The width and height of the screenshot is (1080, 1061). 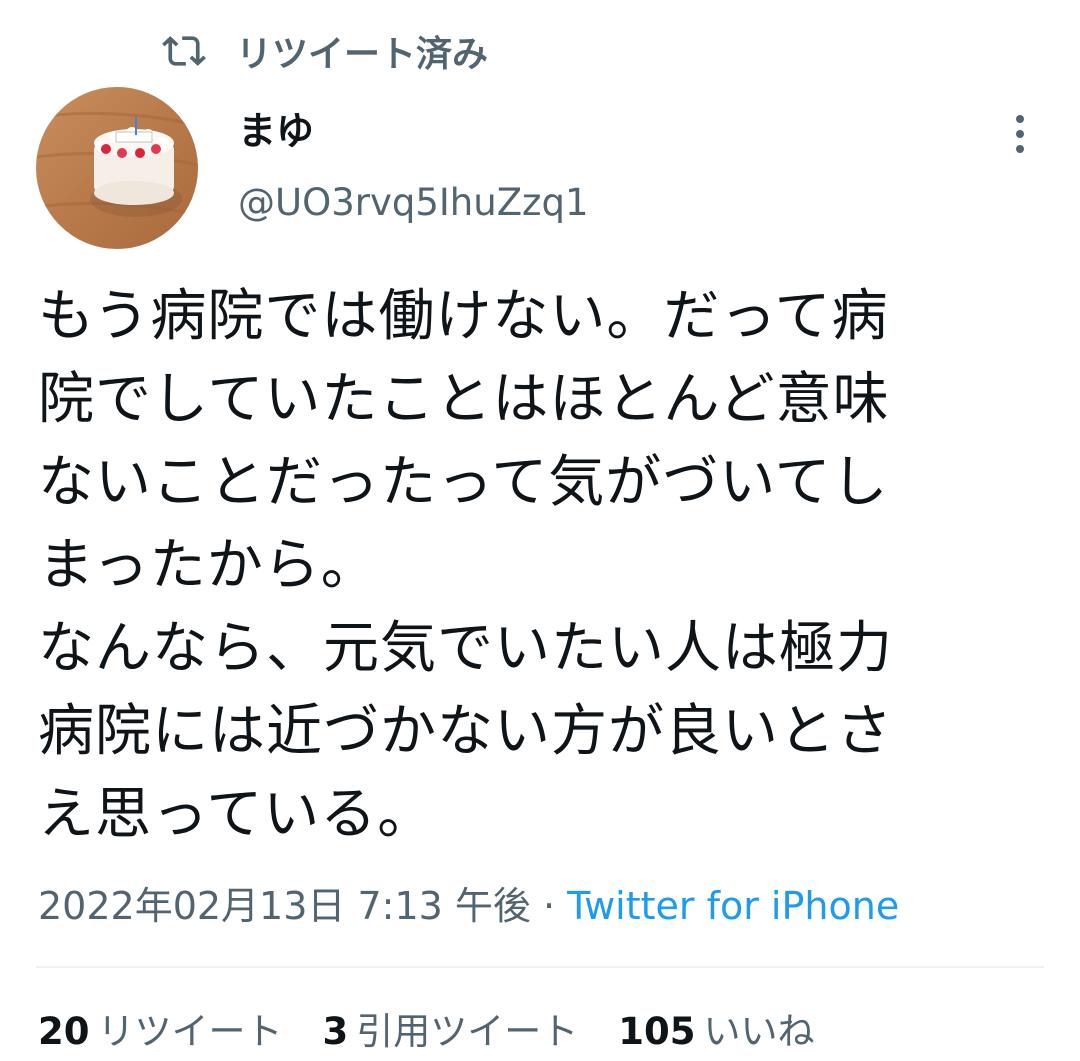 I want to click on tweet-stats: 20 リツイート 3 引用ツイート 105 いいね, so click(x=426, y=1032).